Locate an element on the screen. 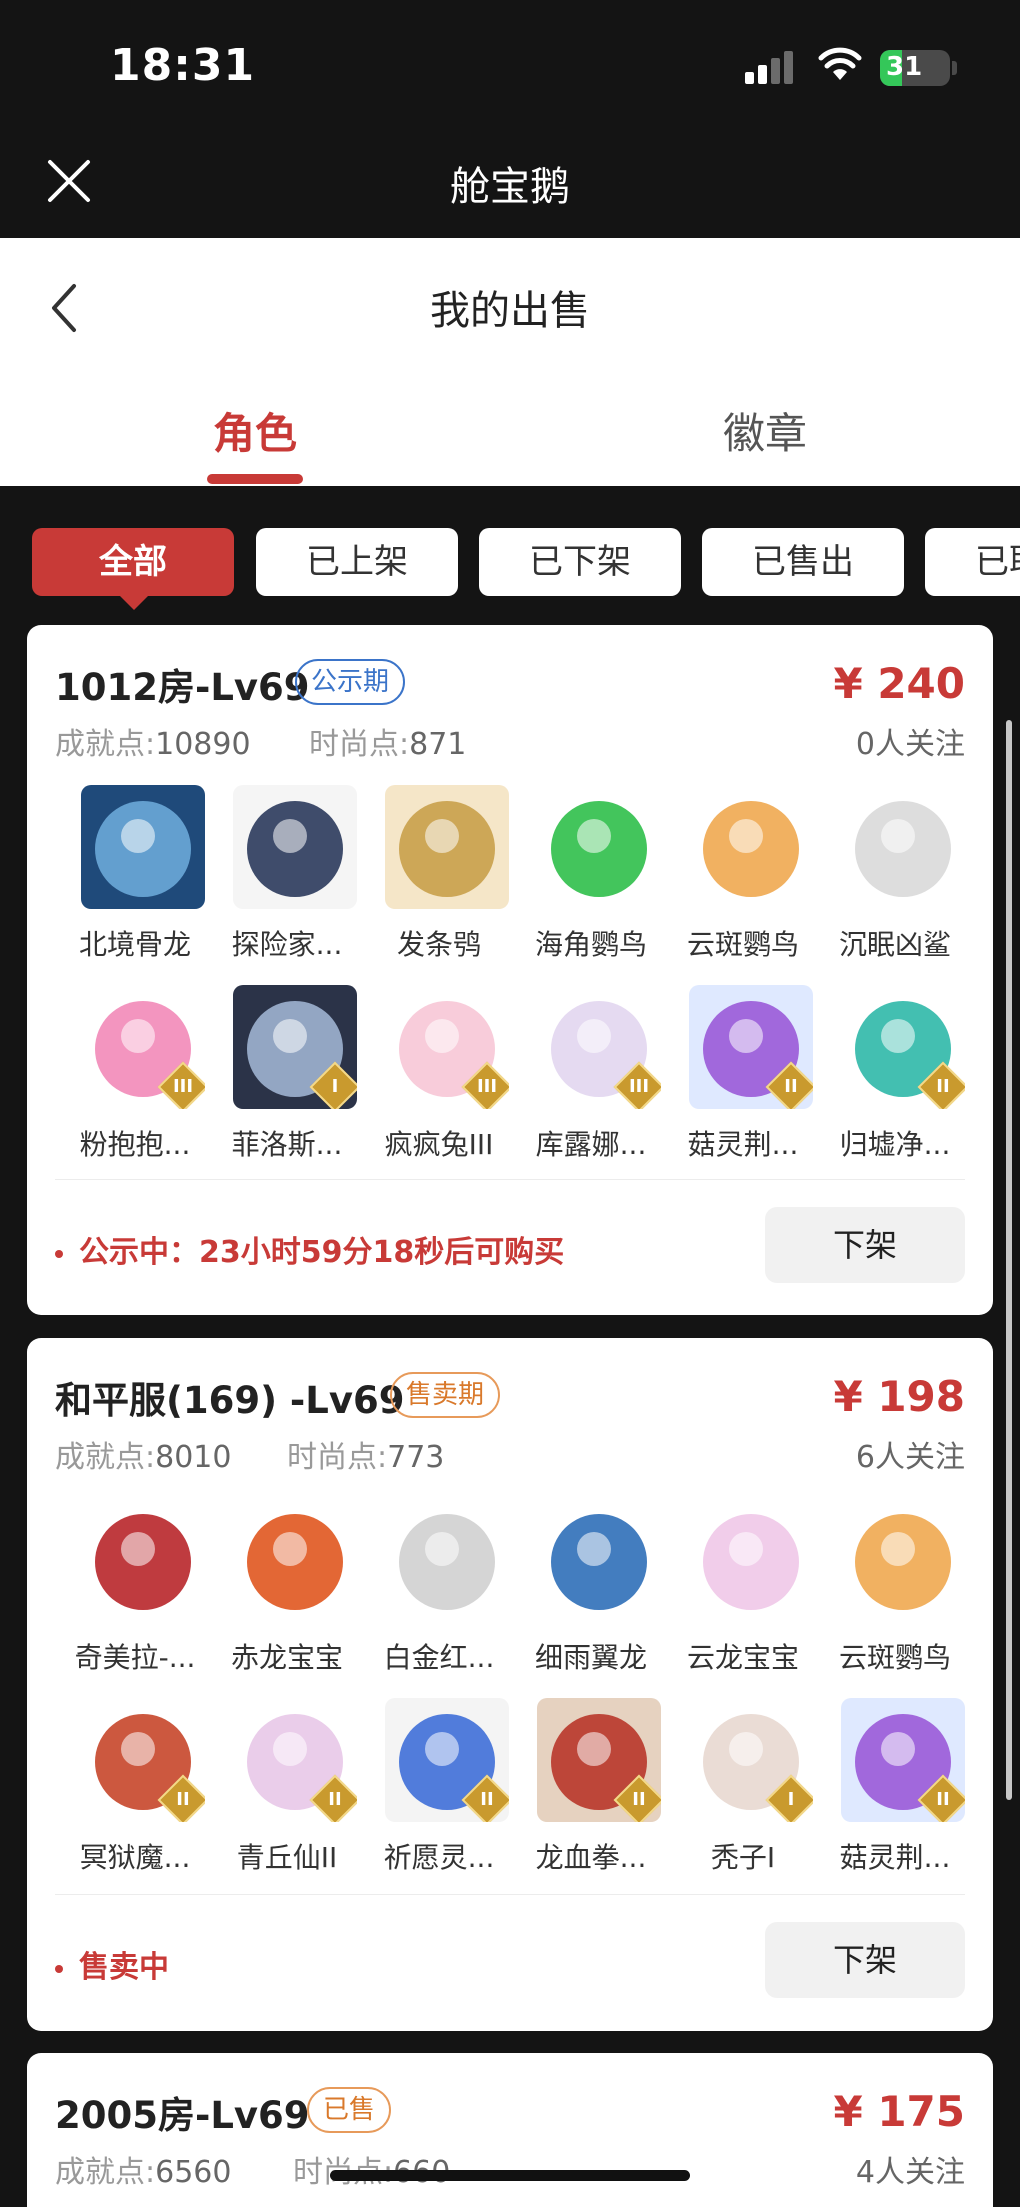 This screenshot has width=1020, height=2207. tab-roles: 角色 is located at coordinates (255, 430).